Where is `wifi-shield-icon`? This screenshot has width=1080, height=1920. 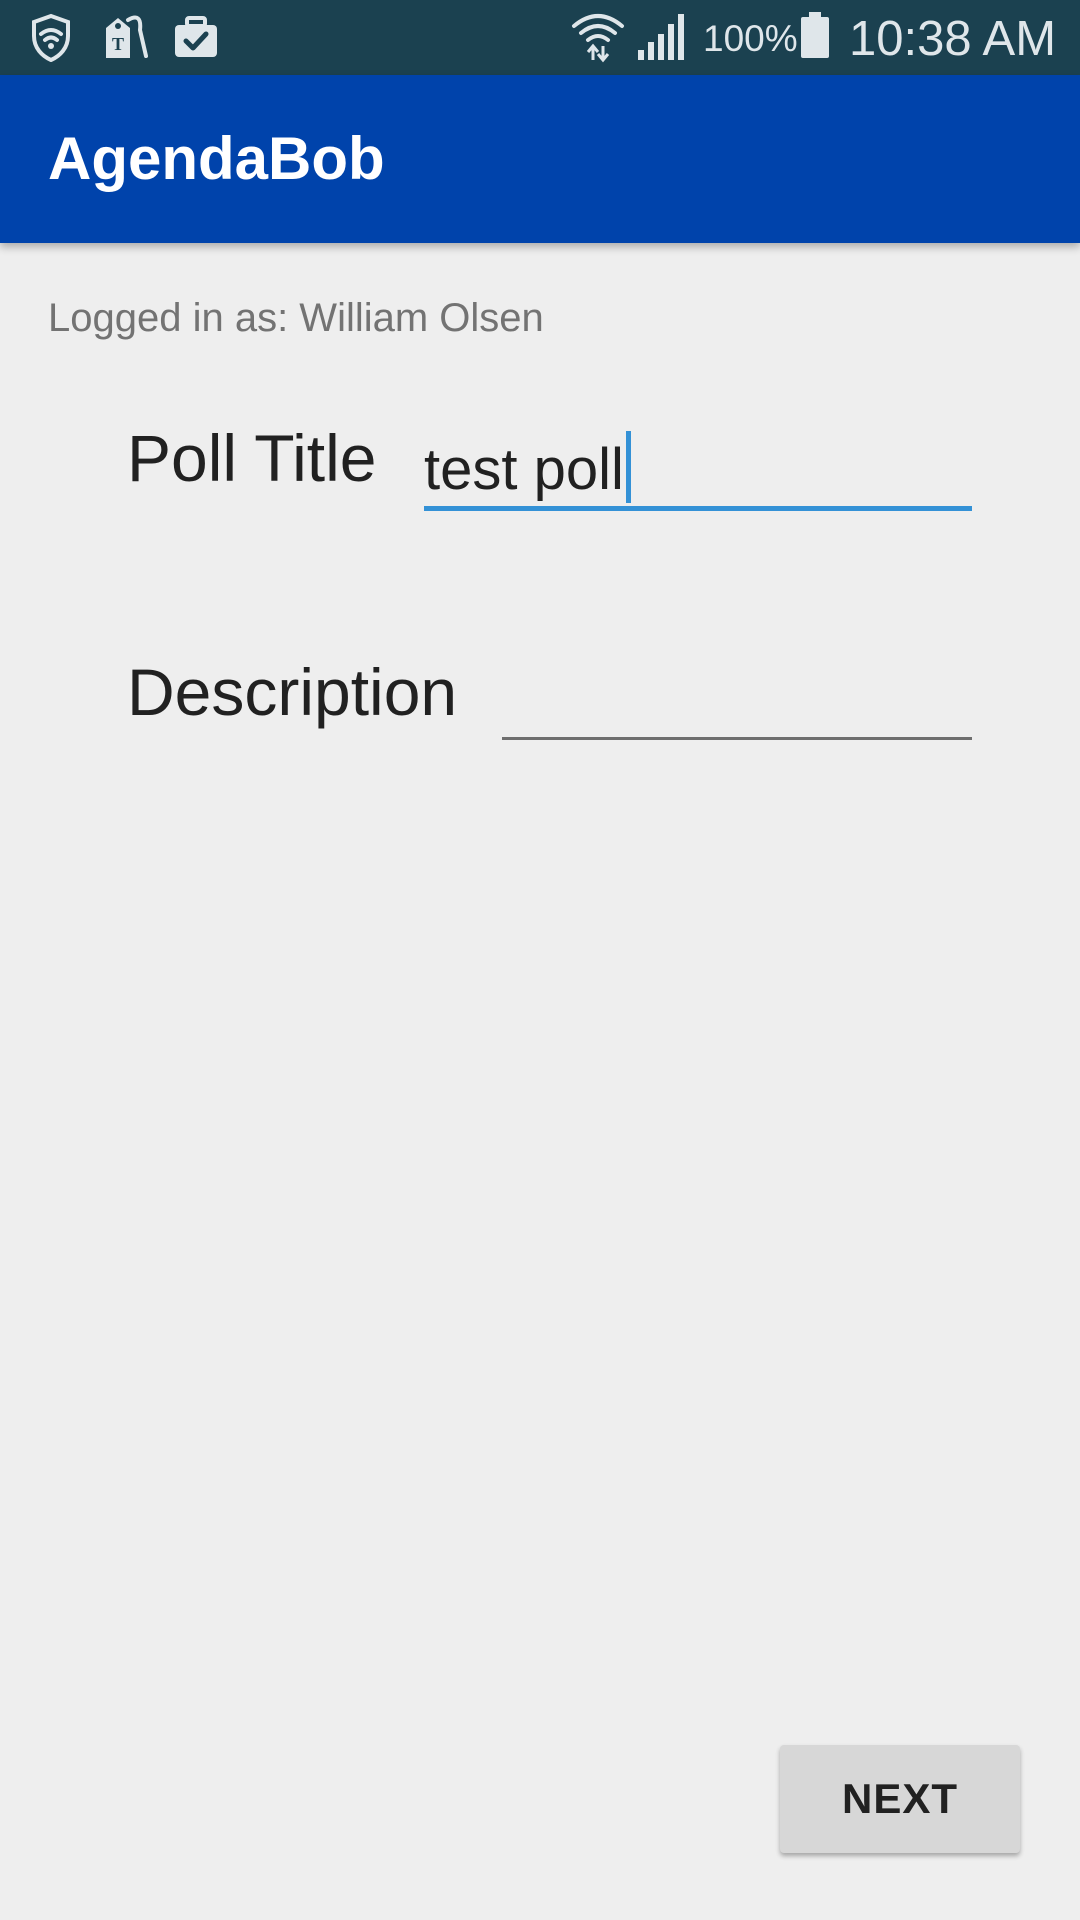 wifi-shield-icon is located at coordinates (51, 37).